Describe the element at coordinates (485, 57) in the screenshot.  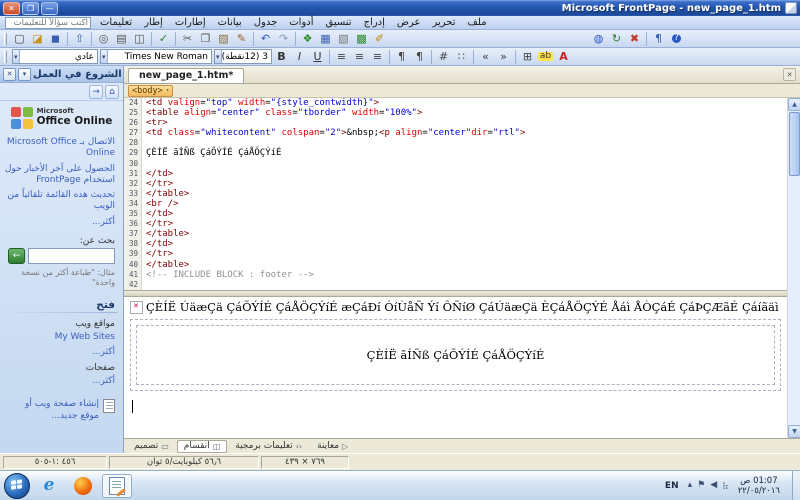
I see `decrease-indent-icon: «` at that location.